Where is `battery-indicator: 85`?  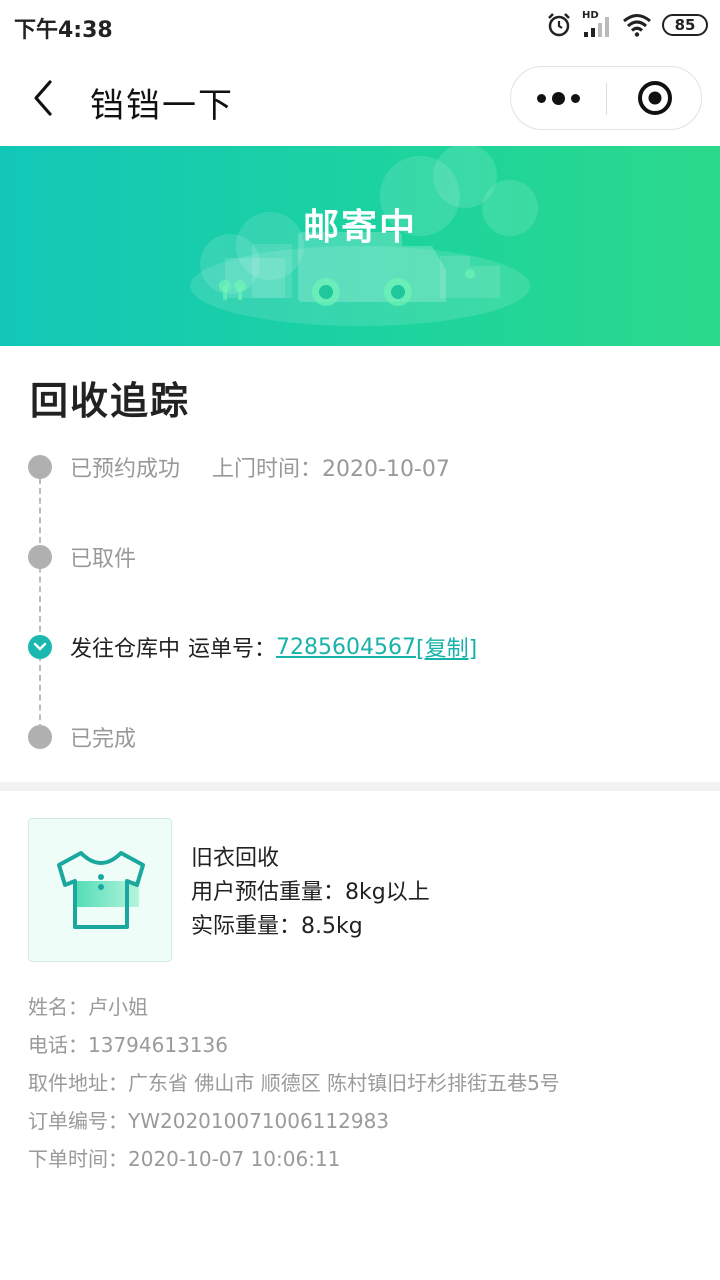
battery-indicator: 85 is located at coordinates (685, 25).